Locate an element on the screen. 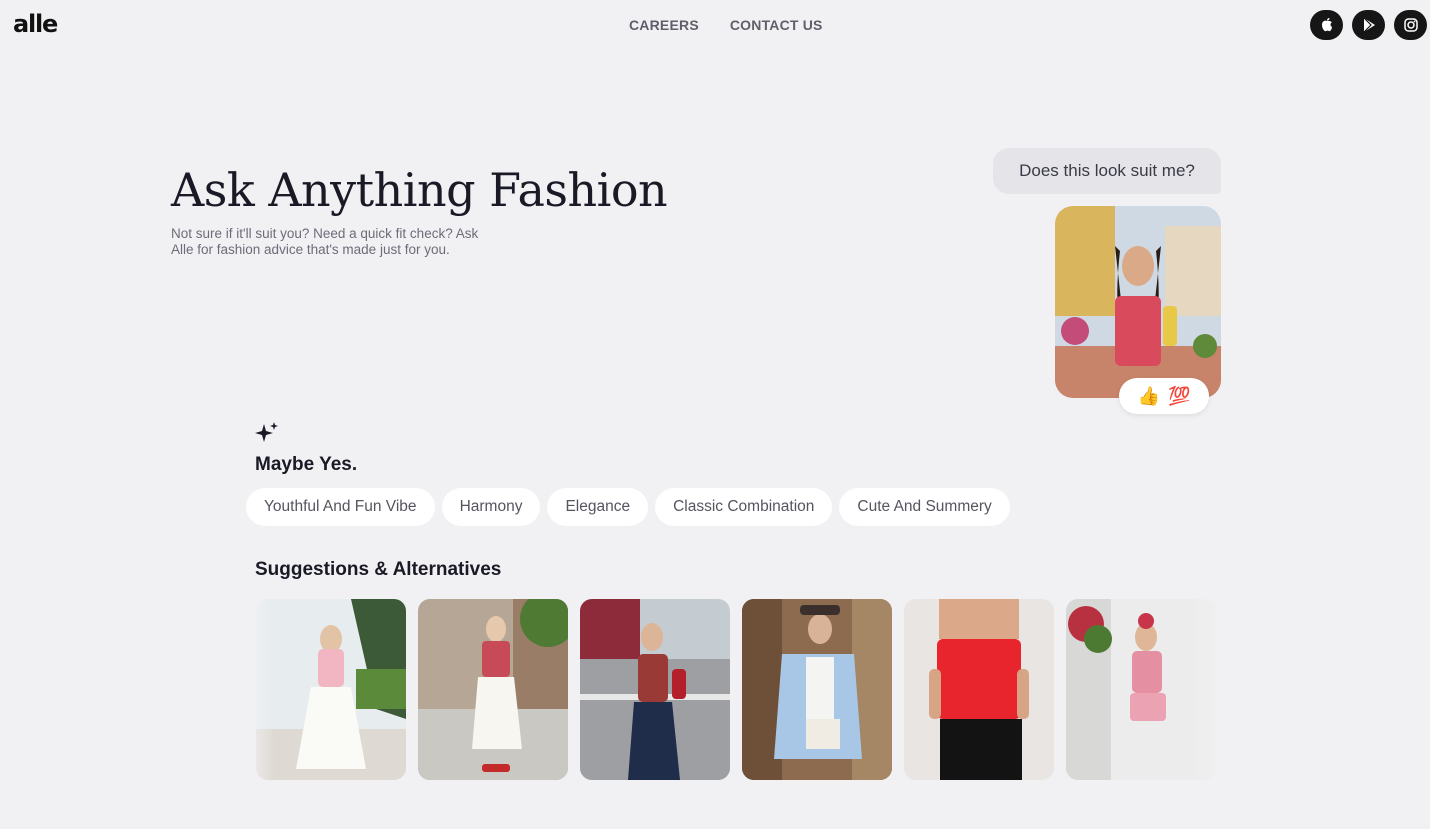 The image size is (1430, 829). instagram-icon is located at coordinates (1410, 25).